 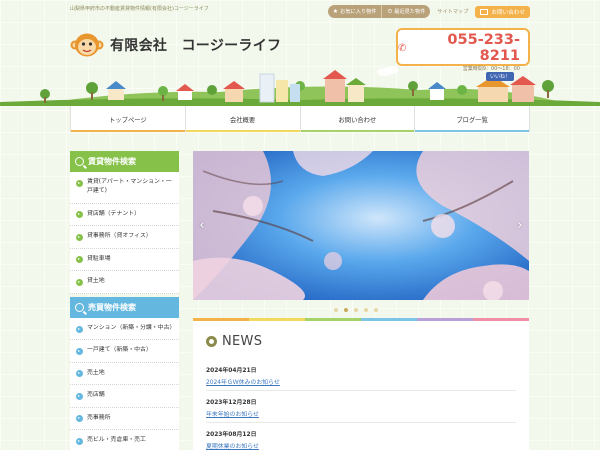 I want to click on news-date: 2024年04月21日, so click(x=231, y=371).